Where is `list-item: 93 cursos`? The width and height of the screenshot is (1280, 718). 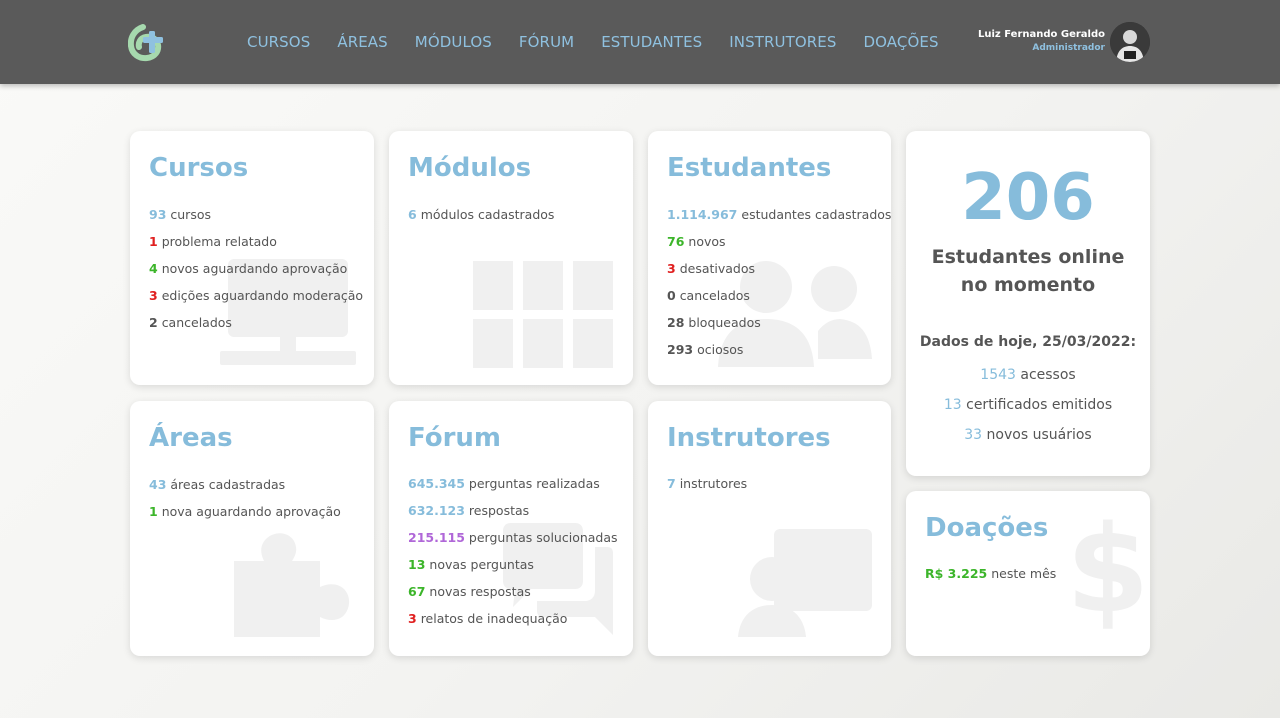 list-item: 93 cursos is located at coordinates (180, 214).